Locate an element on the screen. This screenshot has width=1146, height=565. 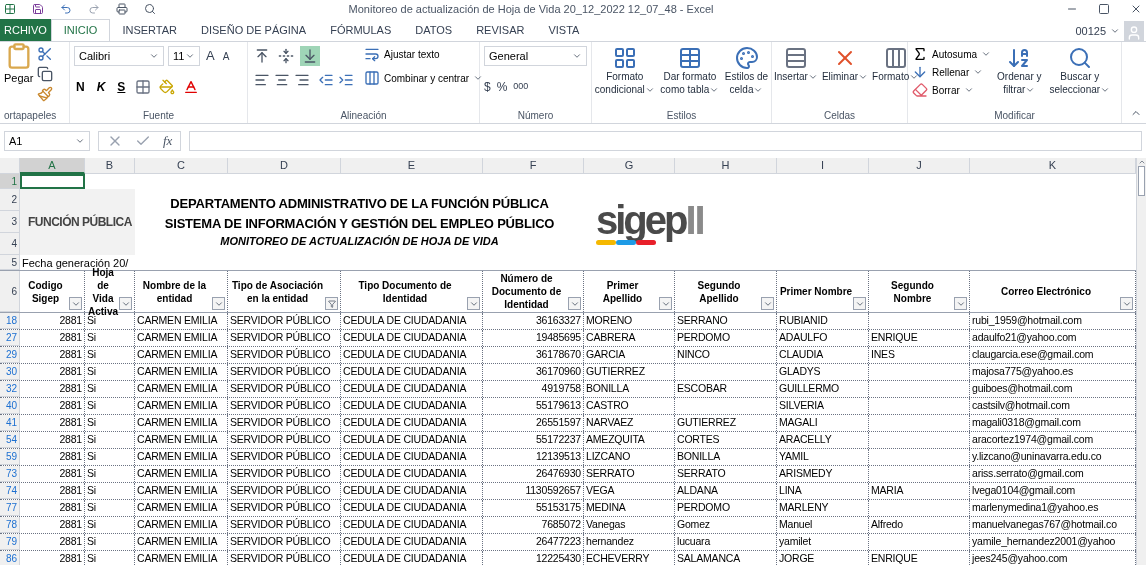
paste-button: Pegar is located at coordinates (19, 72).